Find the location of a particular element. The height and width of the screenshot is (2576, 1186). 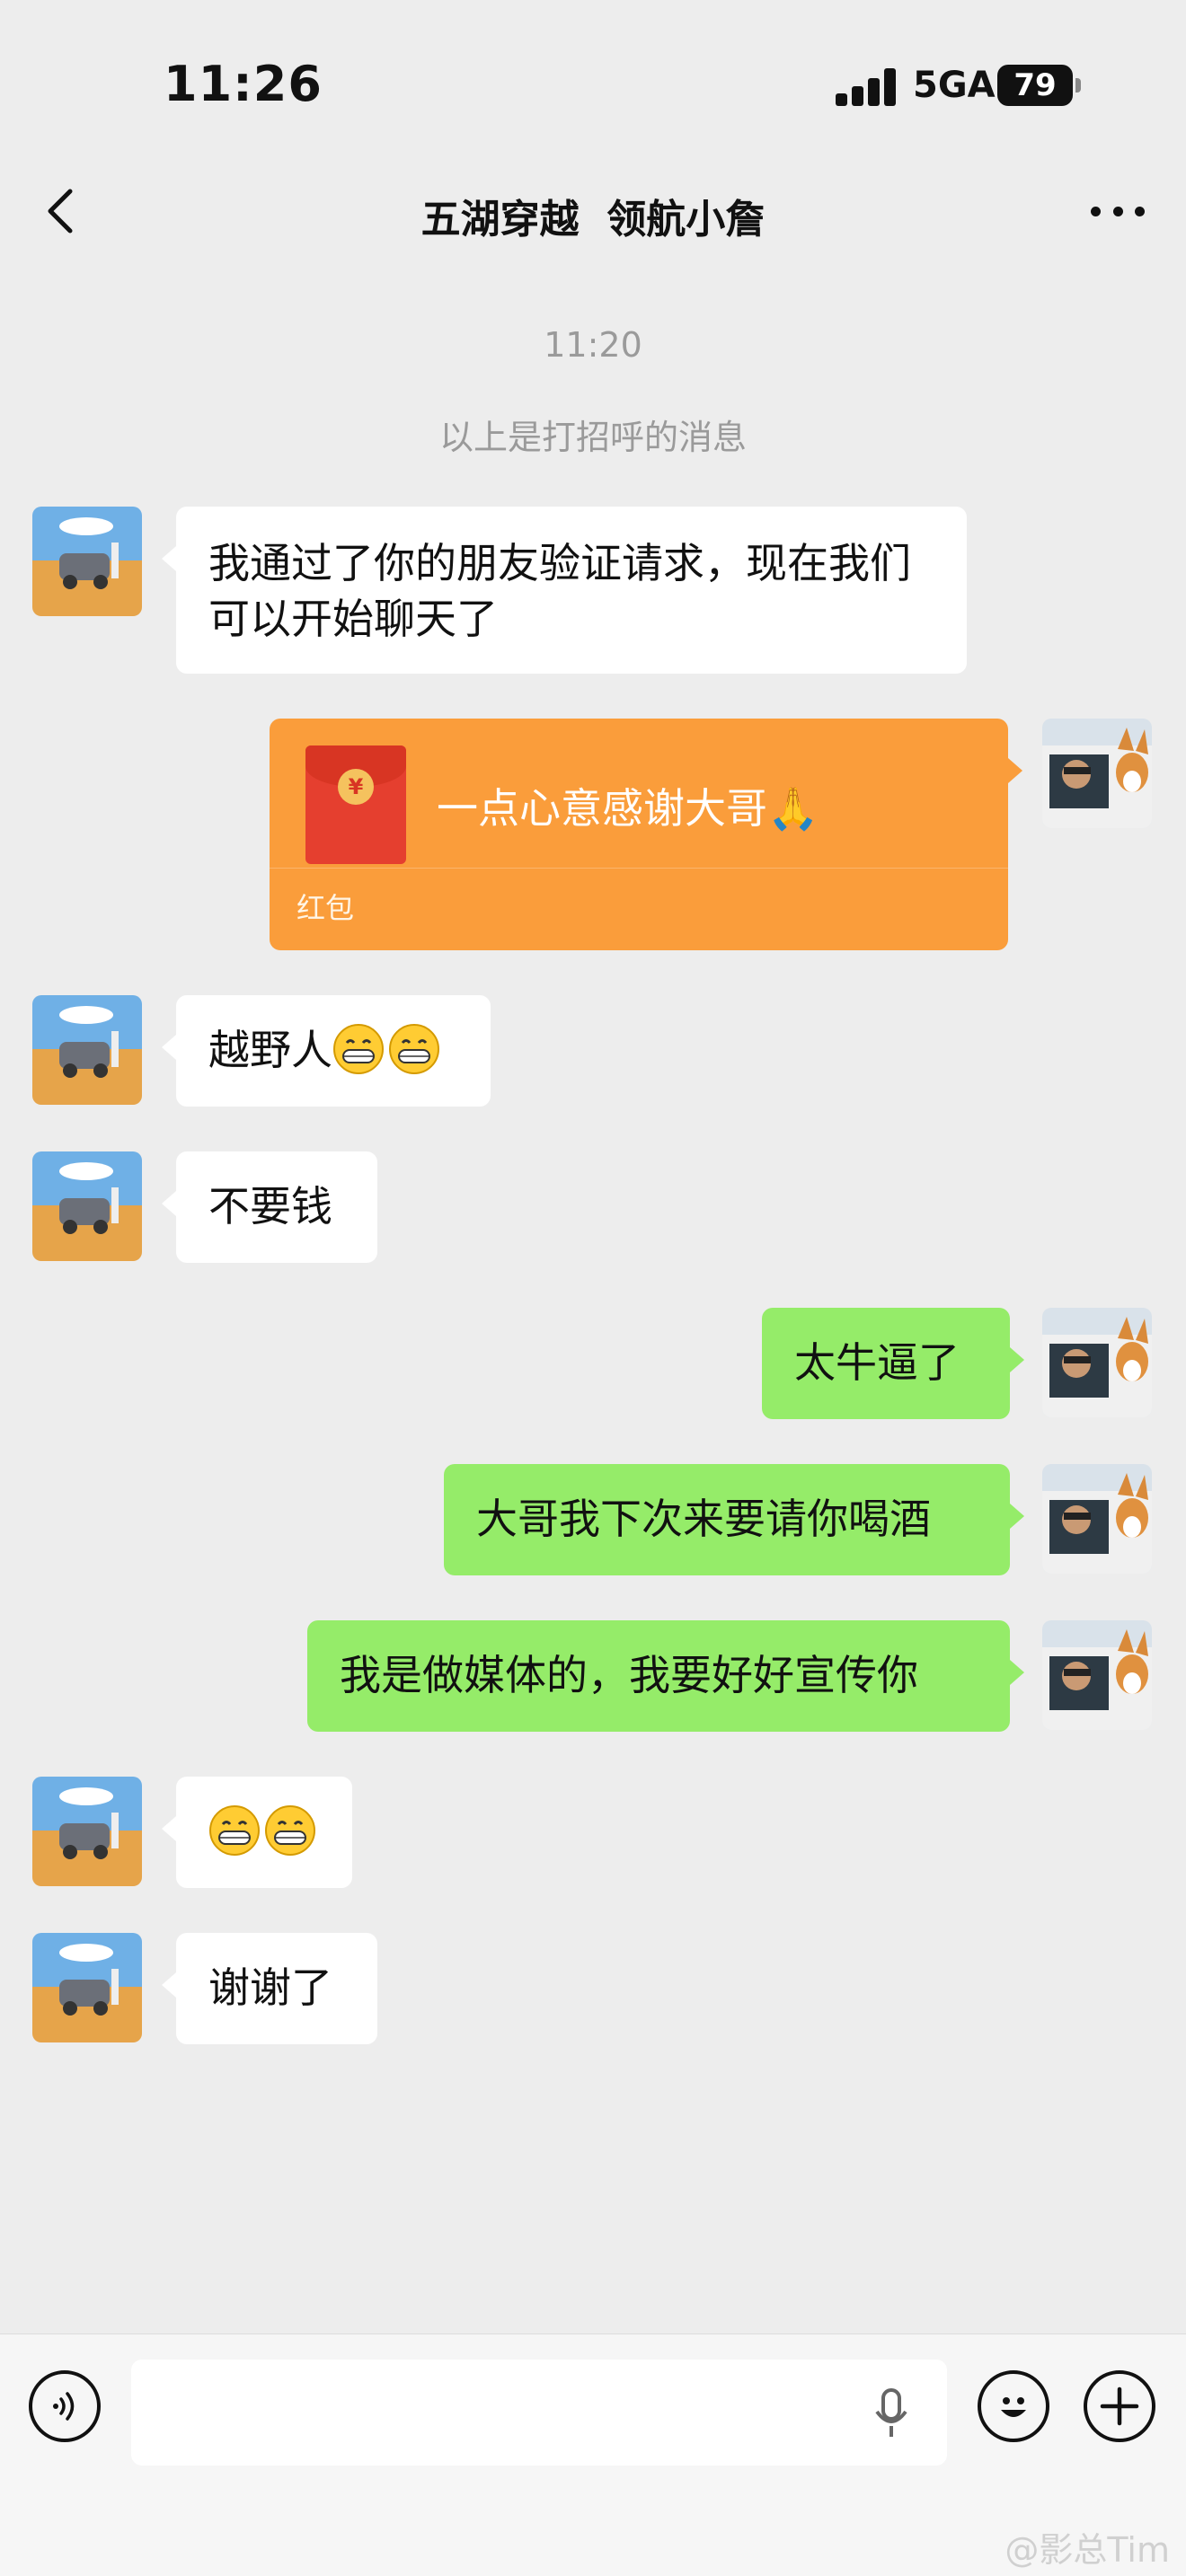

emoji-icon is located at coordinates (1013, 2407).